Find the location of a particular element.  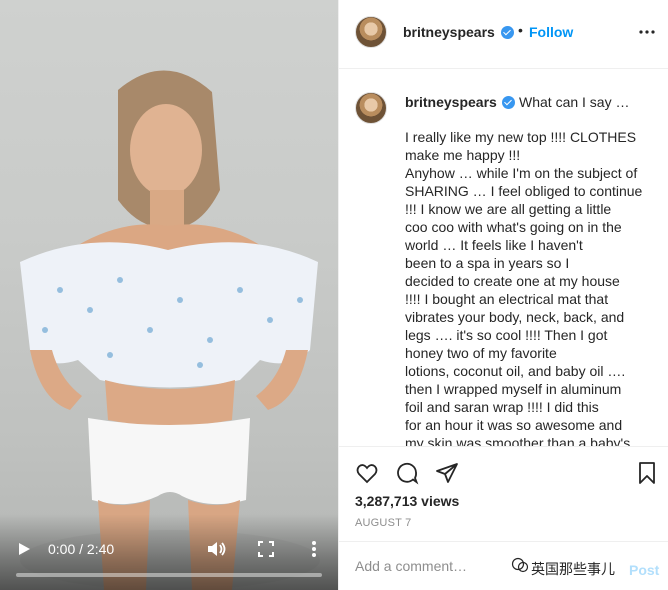

heart-icon is located at coordinates (367, 473).